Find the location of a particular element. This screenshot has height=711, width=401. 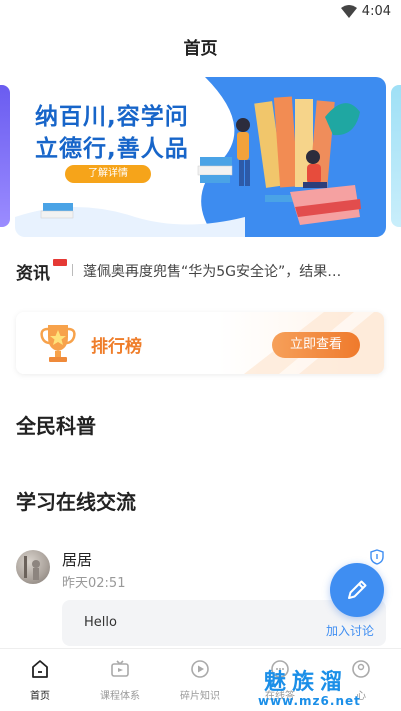

post-time: 昨天02:51 is located at coordinates (94, 583).